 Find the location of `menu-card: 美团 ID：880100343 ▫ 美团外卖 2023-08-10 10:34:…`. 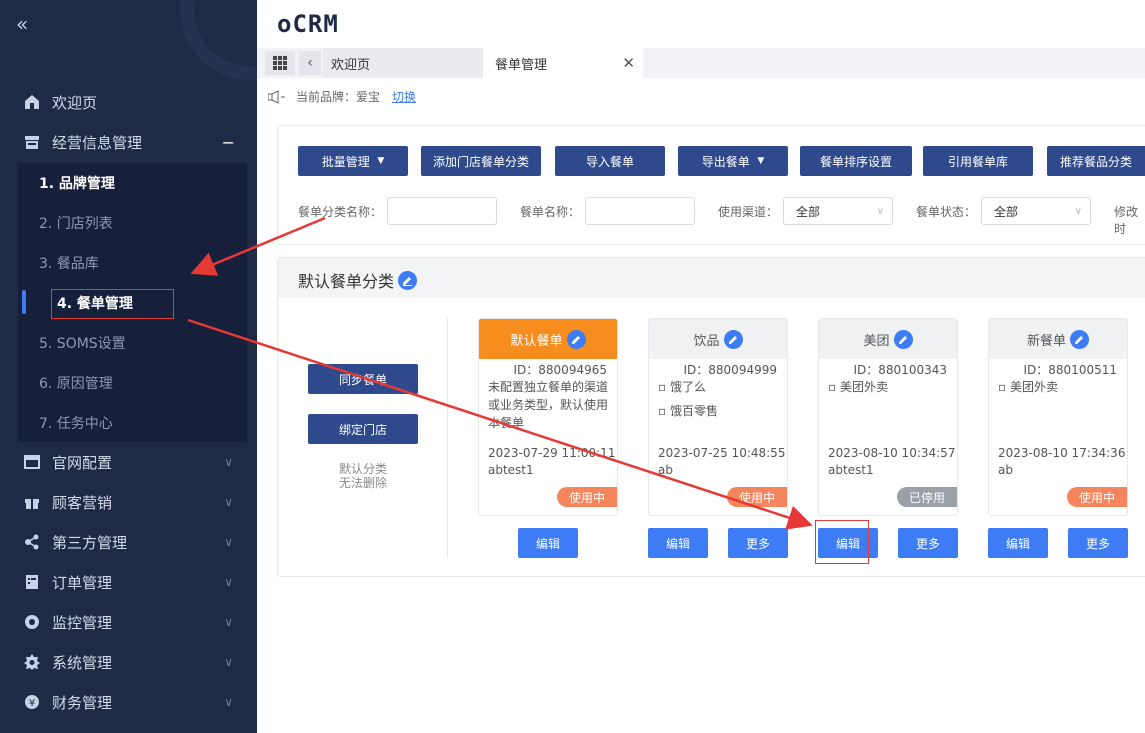

menu-card: 美团 ID：880100343 ▫ 美团外卖 2023-08-10 10:34:… is located at coordinates (888, 417).